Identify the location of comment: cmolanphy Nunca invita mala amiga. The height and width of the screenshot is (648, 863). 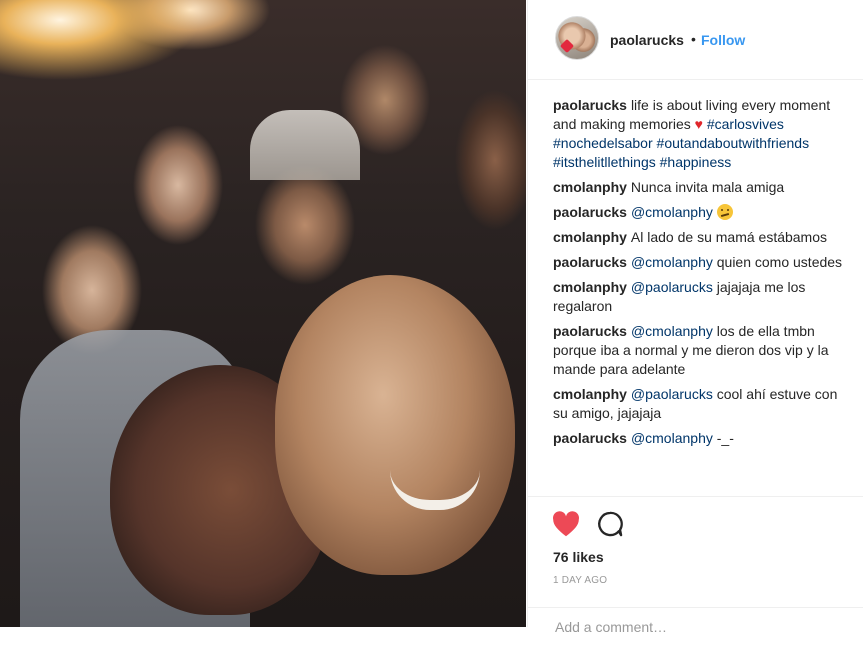
(702, 187).